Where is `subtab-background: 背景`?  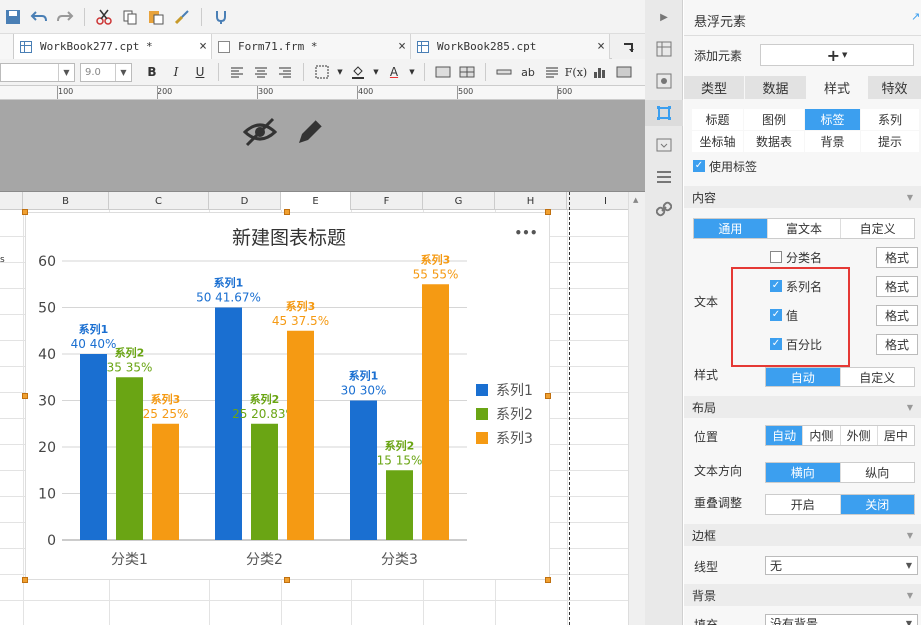
subtab-background: 背景 is located at coordinates (832, 141).